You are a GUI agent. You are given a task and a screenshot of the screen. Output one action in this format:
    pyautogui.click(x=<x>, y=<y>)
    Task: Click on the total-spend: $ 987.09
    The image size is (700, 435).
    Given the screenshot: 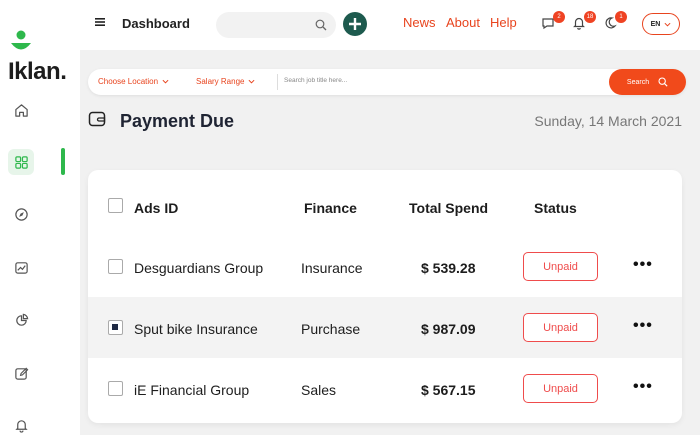 What is the action you would take?
    pyautogui.click(x=448, y=329)
    